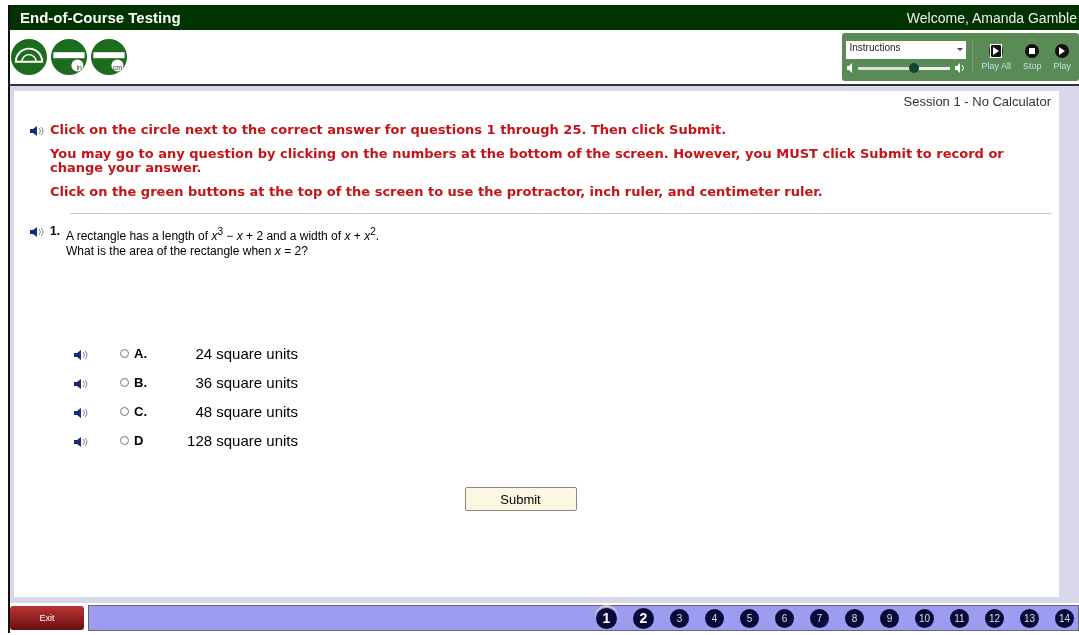 Image resolution: width=1079 pixels, height=635 pixels. I want to click on slider-thumb, so click(913, 67).